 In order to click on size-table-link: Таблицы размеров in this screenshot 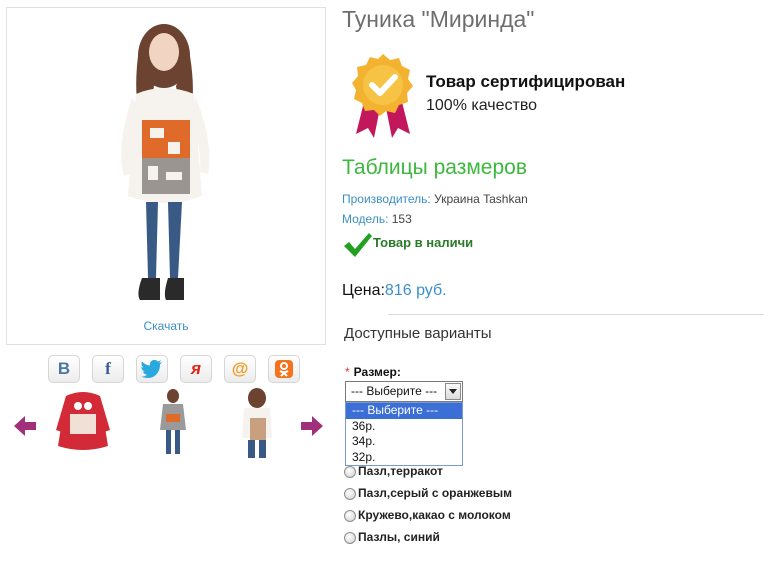, I will do `click(434, 168)`.